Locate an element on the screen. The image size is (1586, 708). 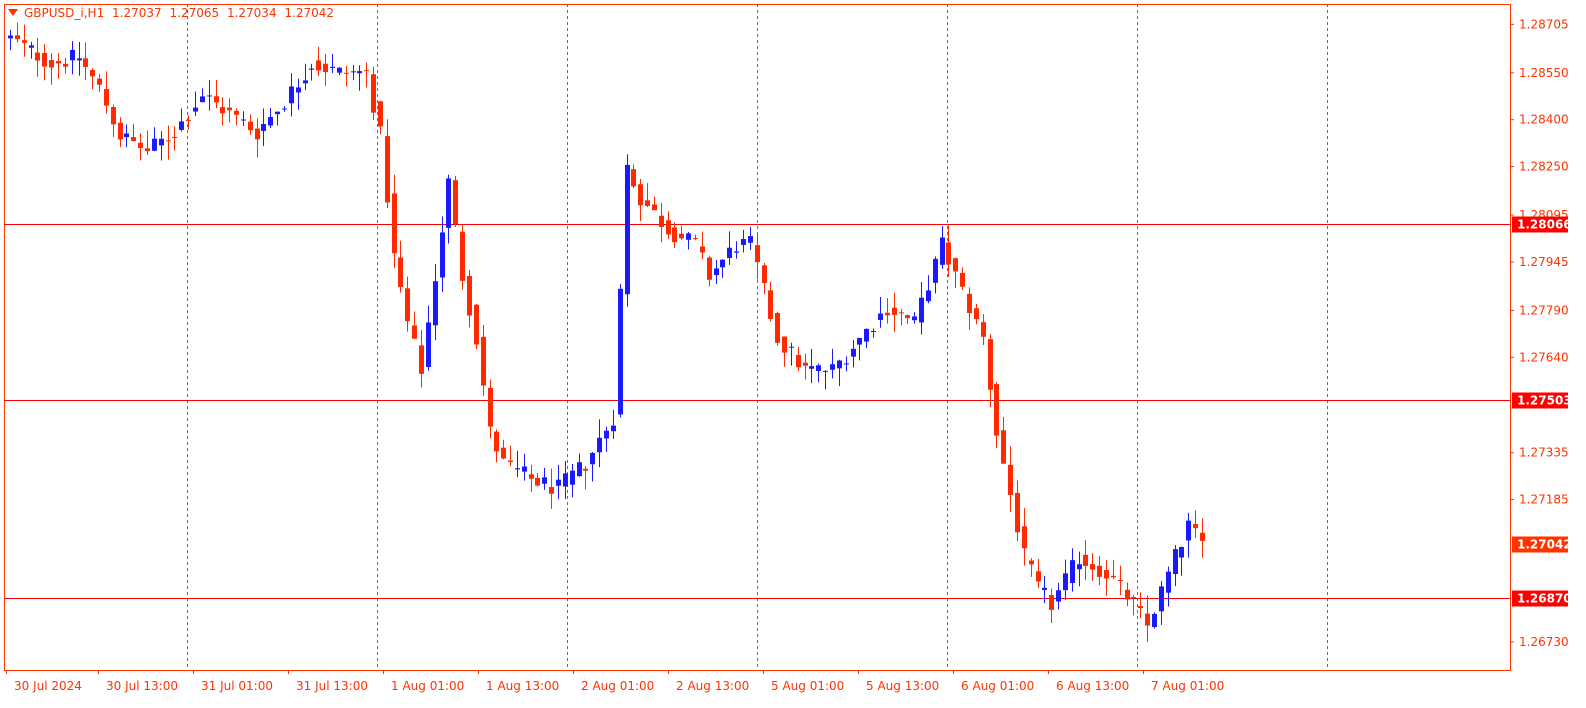
y-tick-label: 1.27335 is located at coordinates (1544, 453).